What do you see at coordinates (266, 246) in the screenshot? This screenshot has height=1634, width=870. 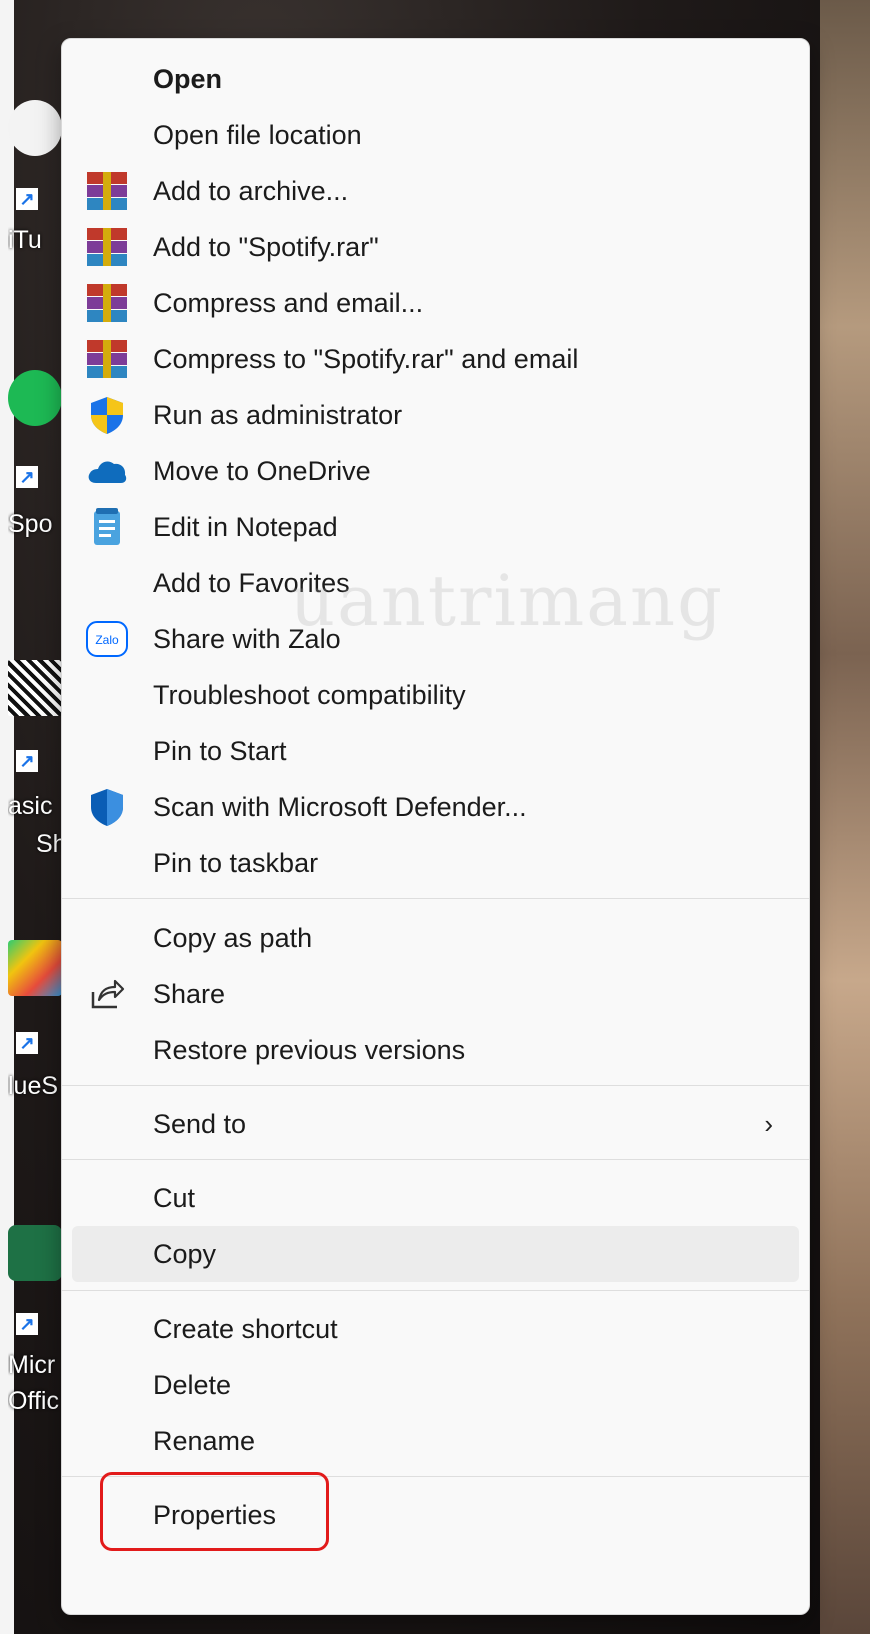 I see `menu-item-label: Add to "Spotify.rar"` at bounding box center [266, 246].